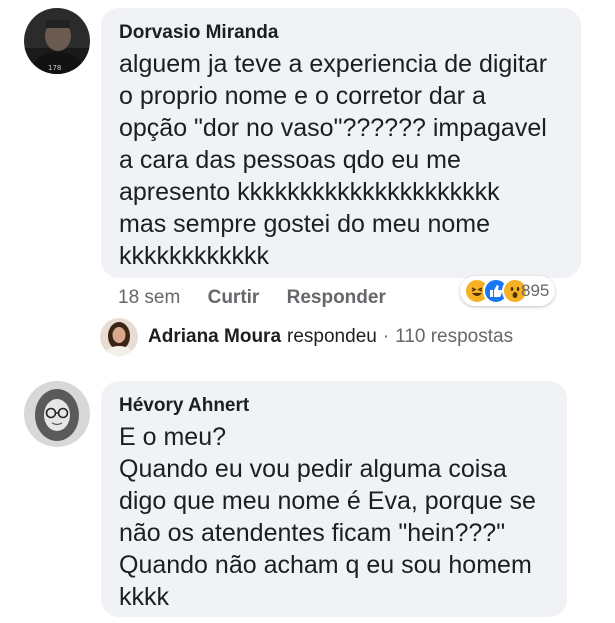 The height and width of the screenshot is (623, 615). What do you see at coordinates (119, 337) in the screenshot?
I see `avatar-adriana` at bounding box center [119, 337].